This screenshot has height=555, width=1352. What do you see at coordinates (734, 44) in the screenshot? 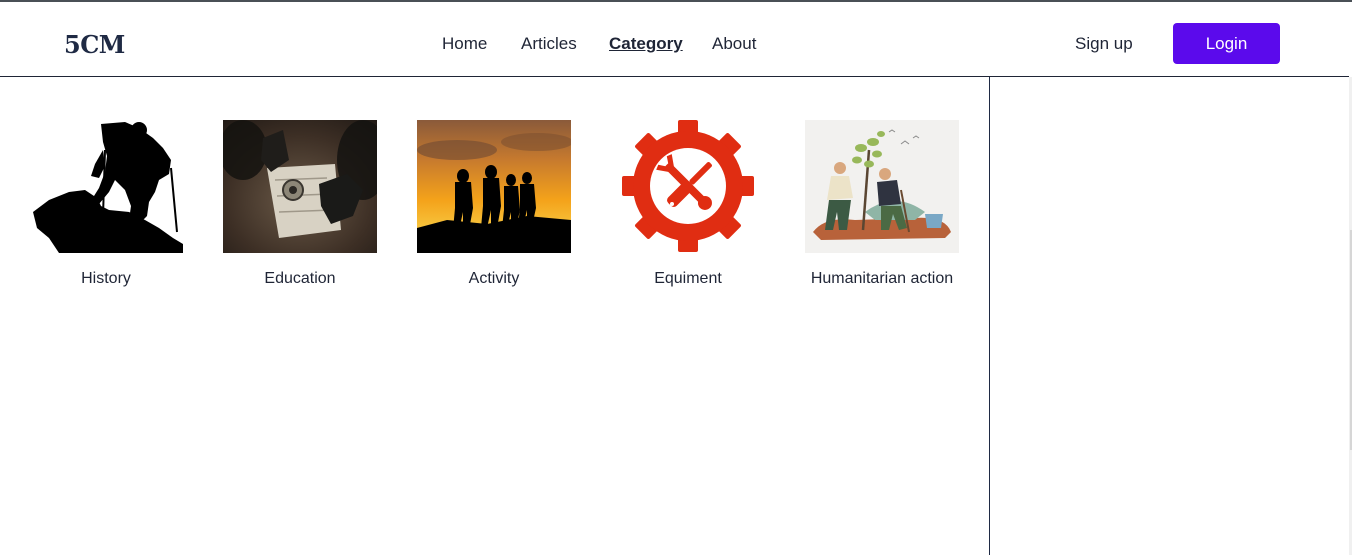
I see `nav-about: About` at bounding box center [734, 44].